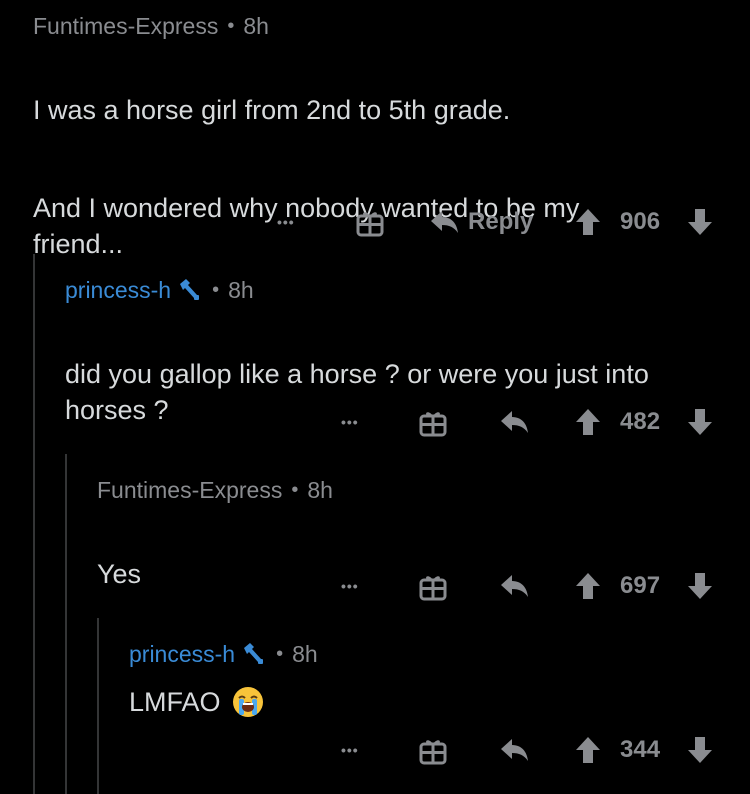 Image resolution: width=750 pixels, height=794 pixels. I want to click on comment-body: LMFAO, so click(424, 702).